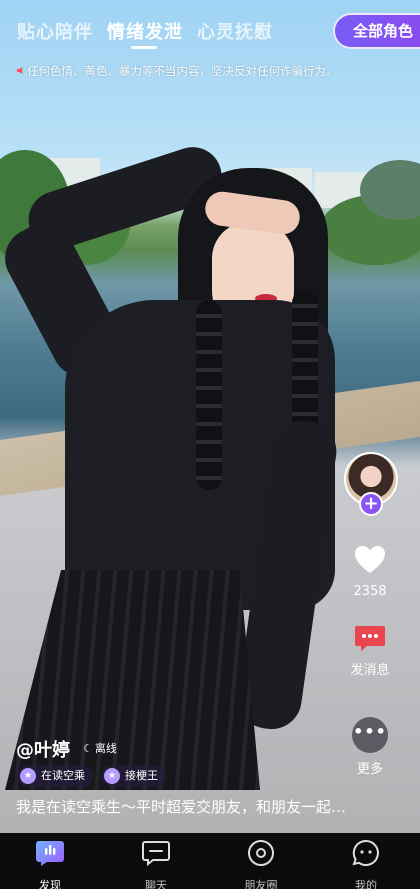  I want to click on more-label: 更多, so click(370, 767).